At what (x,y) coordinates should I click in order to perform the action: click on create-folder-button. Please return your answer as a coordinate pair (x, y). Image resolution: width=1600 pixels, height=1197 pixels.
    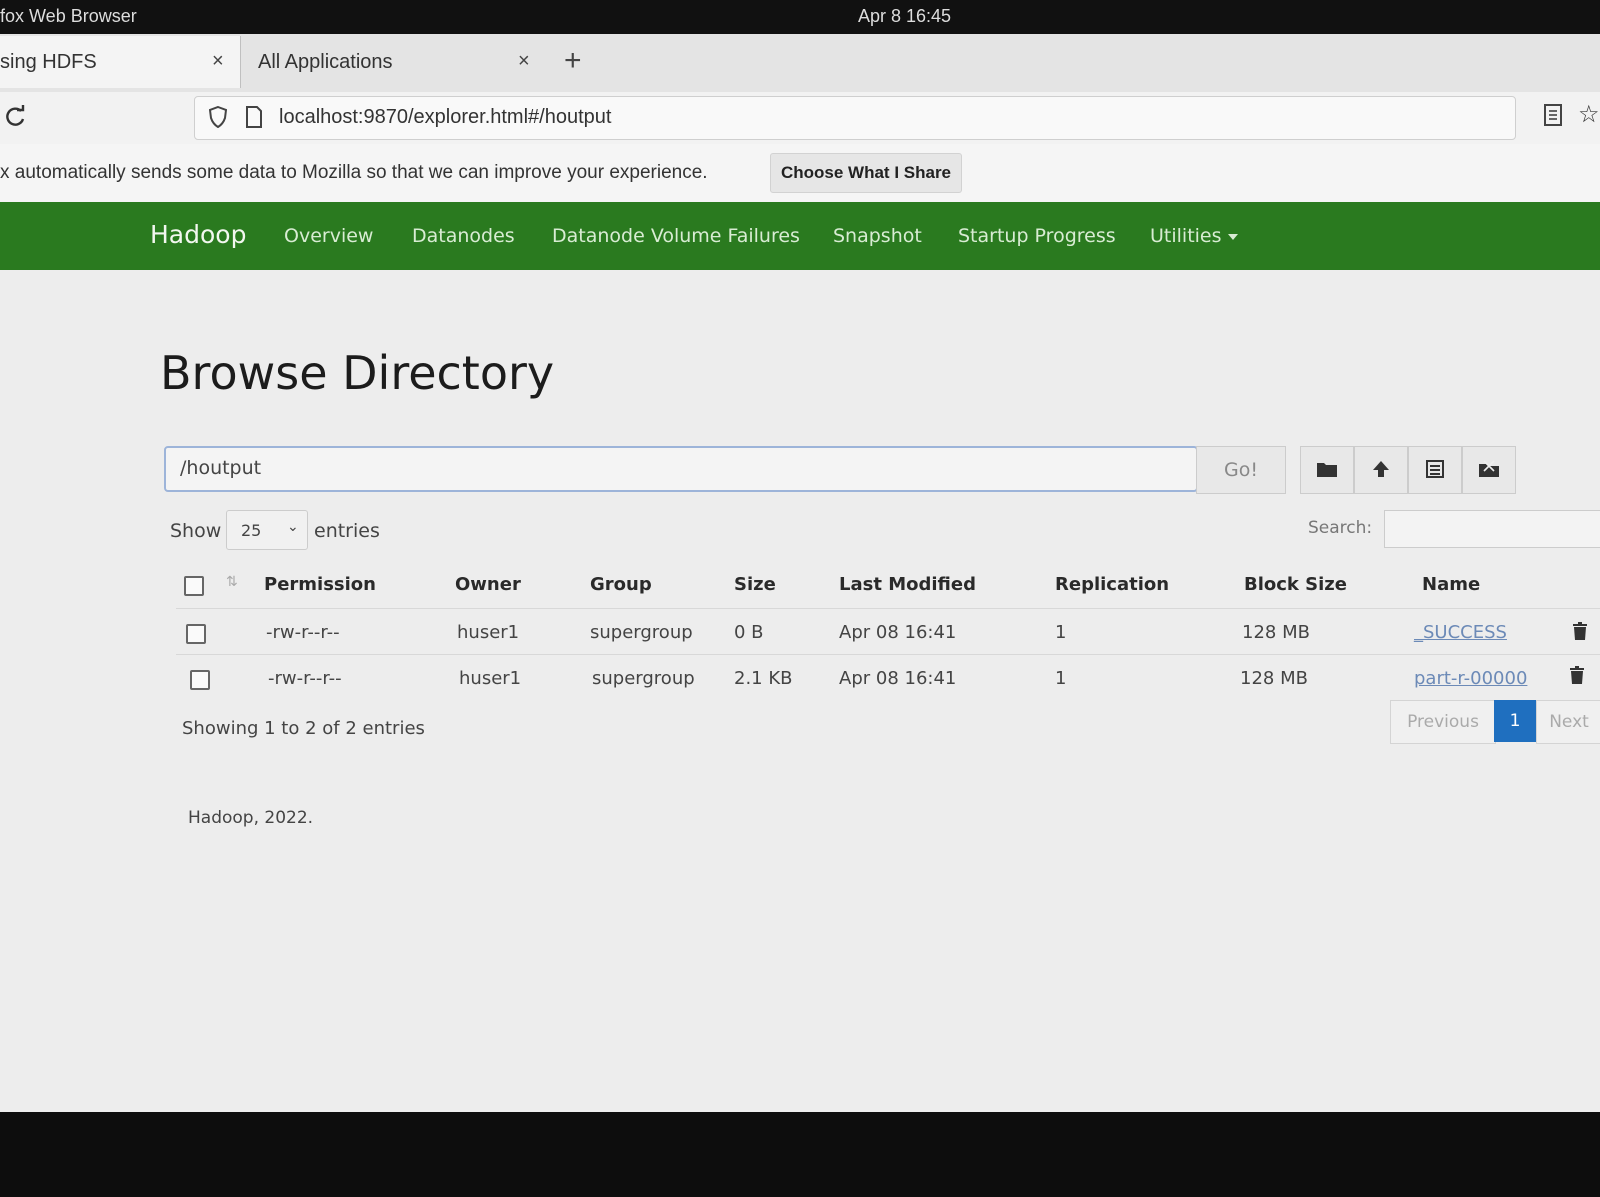
    Looking at the image, I should click on (1327, 470).